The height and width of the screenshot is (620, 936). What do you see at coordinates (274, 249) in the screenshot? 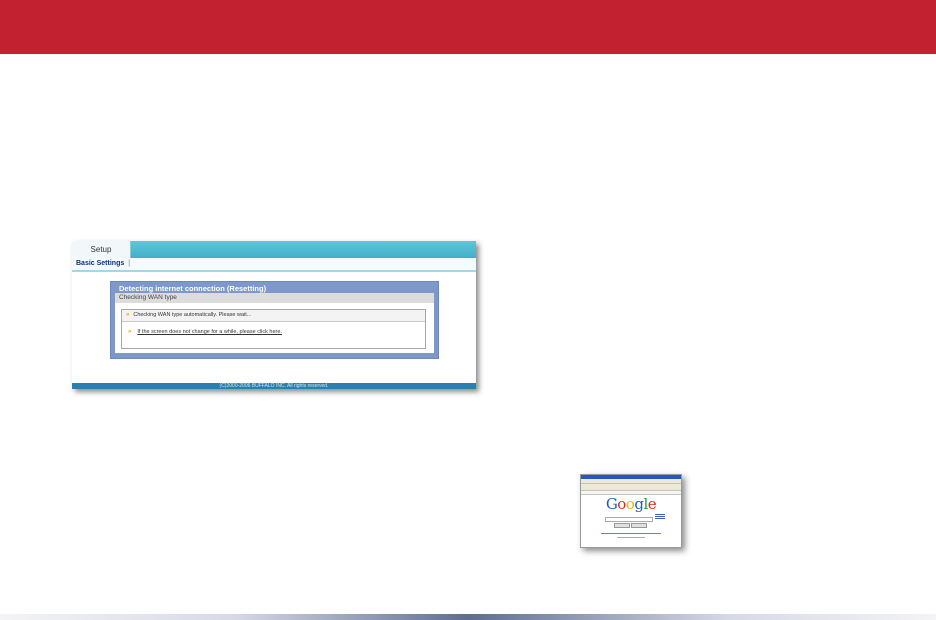
I see `router-tab-bar: Setup` at bounding box center [274, 249].